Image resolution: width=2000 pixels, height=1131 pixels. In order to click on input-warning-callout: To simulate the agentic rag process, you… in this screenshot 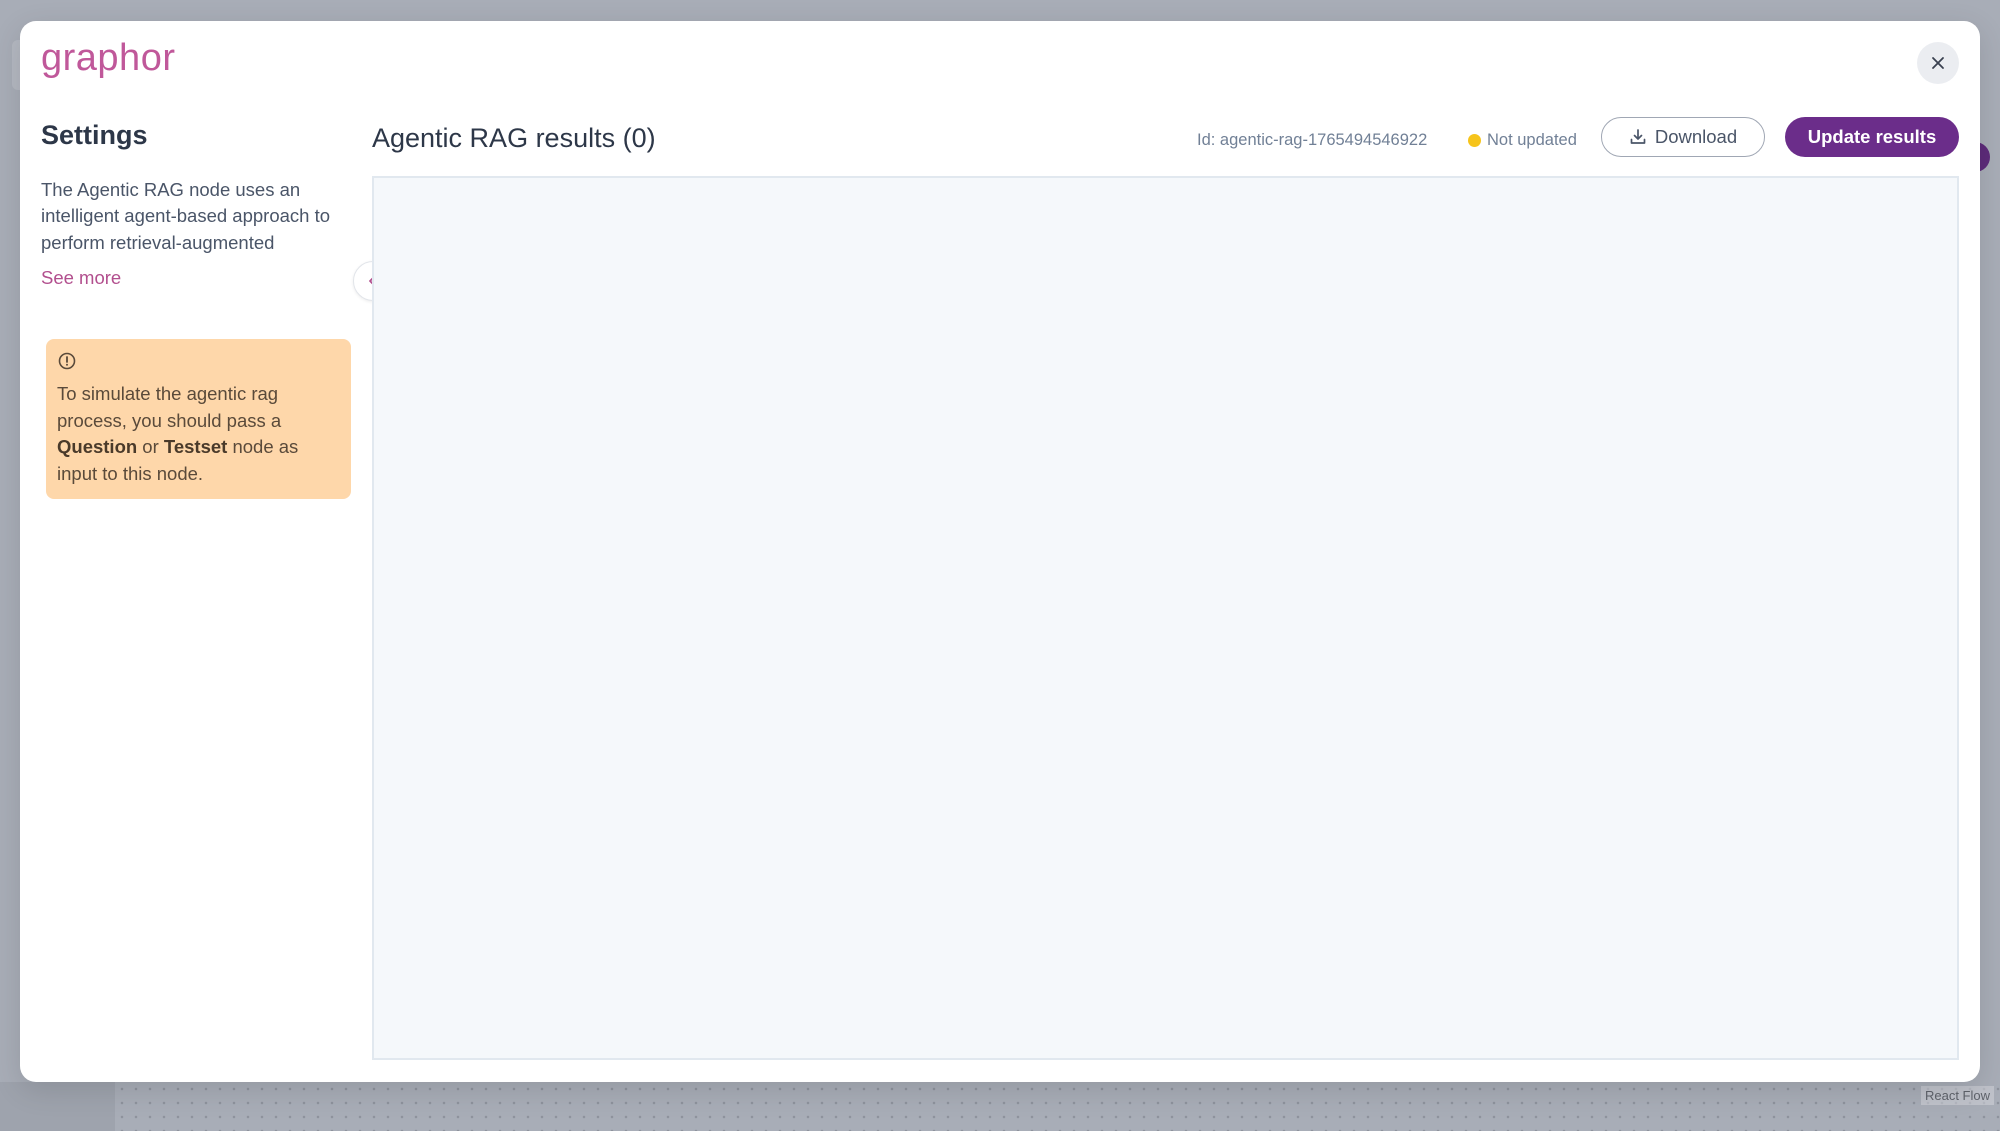, I will do `click(198, 419)`.